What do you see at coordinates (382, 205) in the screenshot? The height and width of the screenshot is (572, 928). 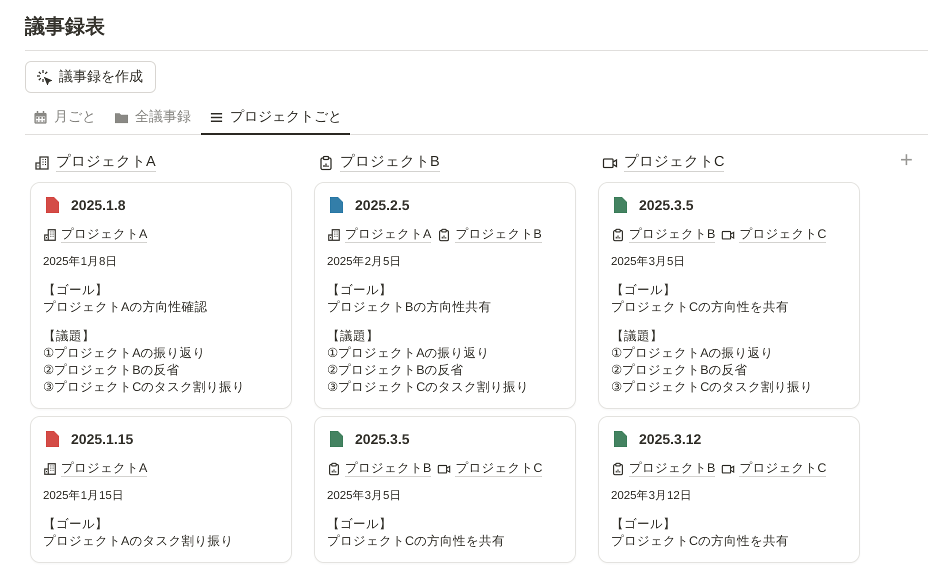 I see `card-title: 2025.2.5` at bounding box center [382, 205].